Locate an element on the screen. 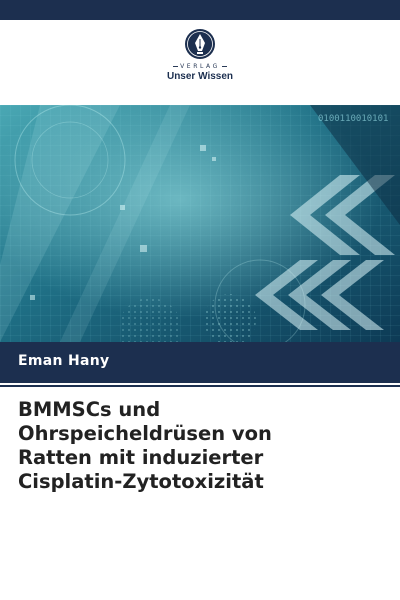 Image resolution: width=400 pixels, height=600 pixels. publisher-logo: VERLAG Unser Wissen is located at coordinates (200, 62).